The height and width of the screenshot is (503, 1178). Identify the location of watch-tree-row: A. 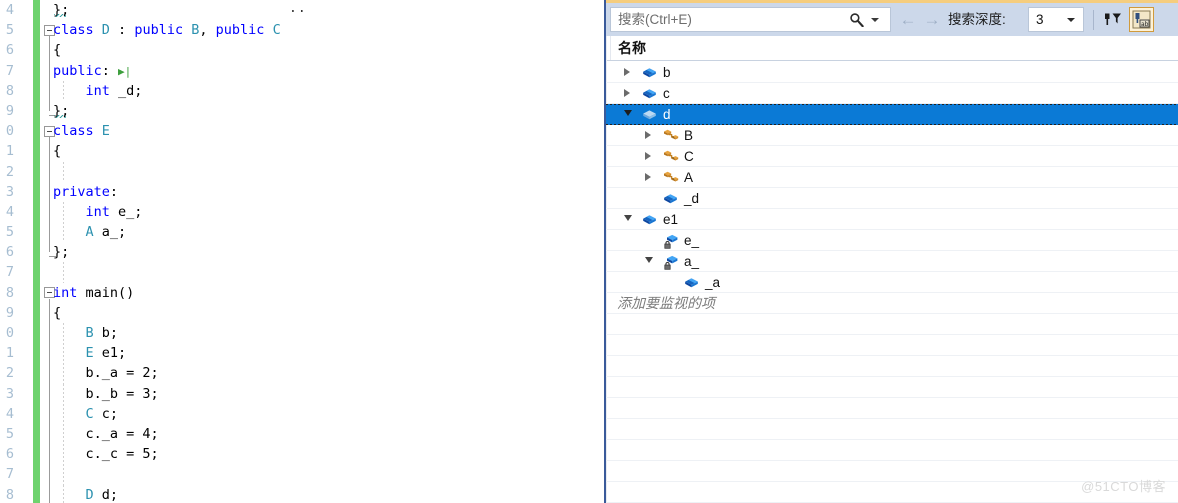
(892, 177).